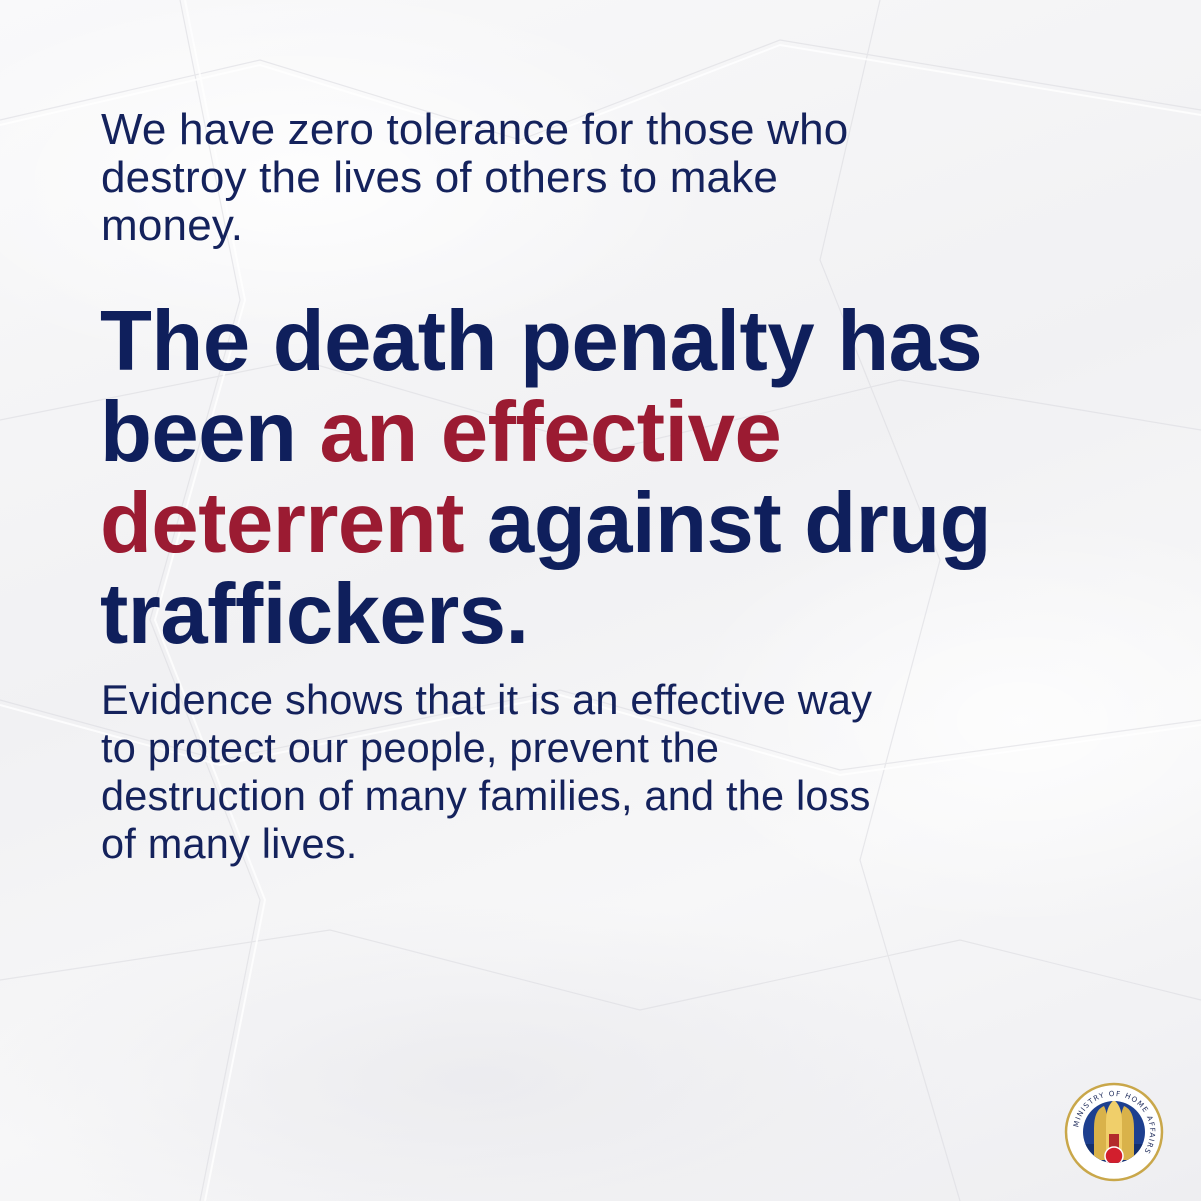 Image resolution: width=1201 pixels, height=1201 pixels. I want to click on headline-line-2-accent: an effective, so click(550, 432).